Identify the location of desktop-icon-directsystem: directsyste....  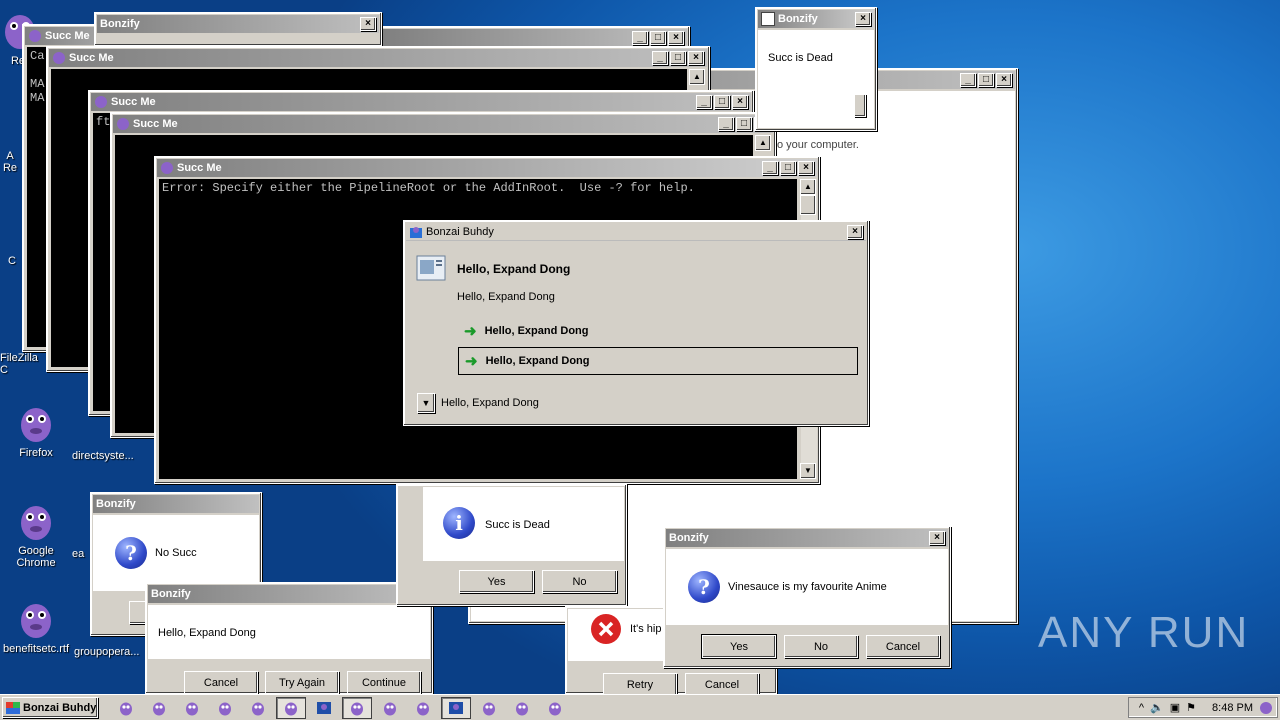
(108, 456).